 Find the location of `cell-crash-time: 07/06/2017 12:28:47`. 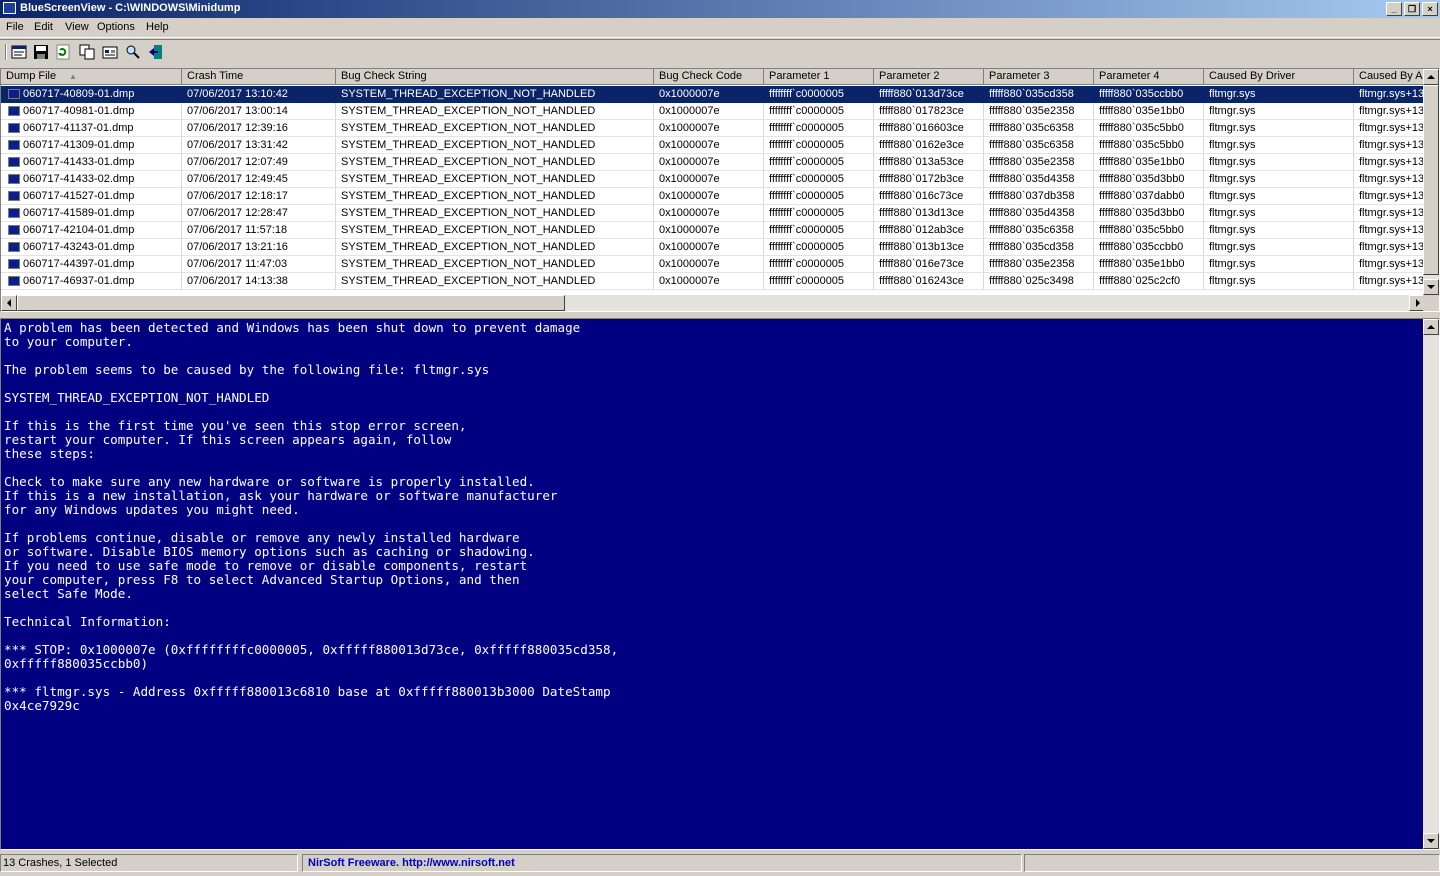

cell-crash-time: 07/06/2017 12:28:47 is located at coordinates (259, 213).